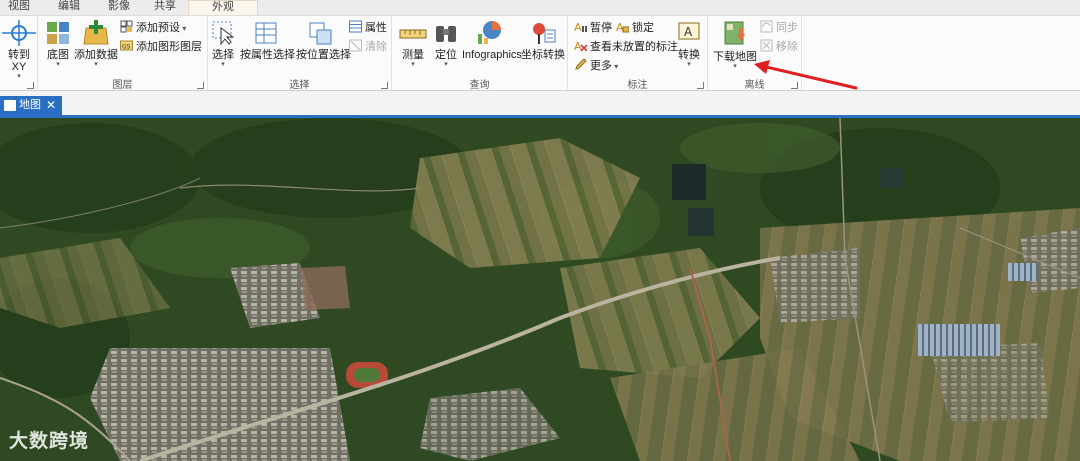 Image resolution: width=1080 pixels, height=461 pixels. I want to click on select-by-attributes-label: 按属性选择, so click(267, 55).